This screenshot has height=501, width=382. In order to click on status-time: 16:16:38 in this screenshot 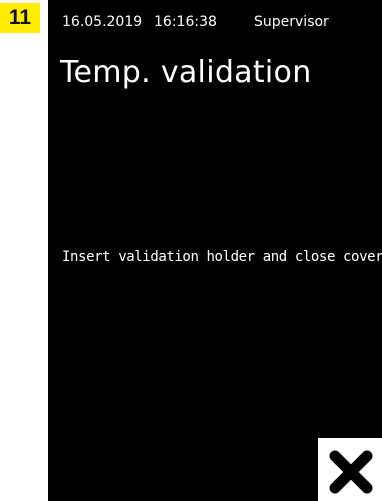, I will do `click(185, 22)`.